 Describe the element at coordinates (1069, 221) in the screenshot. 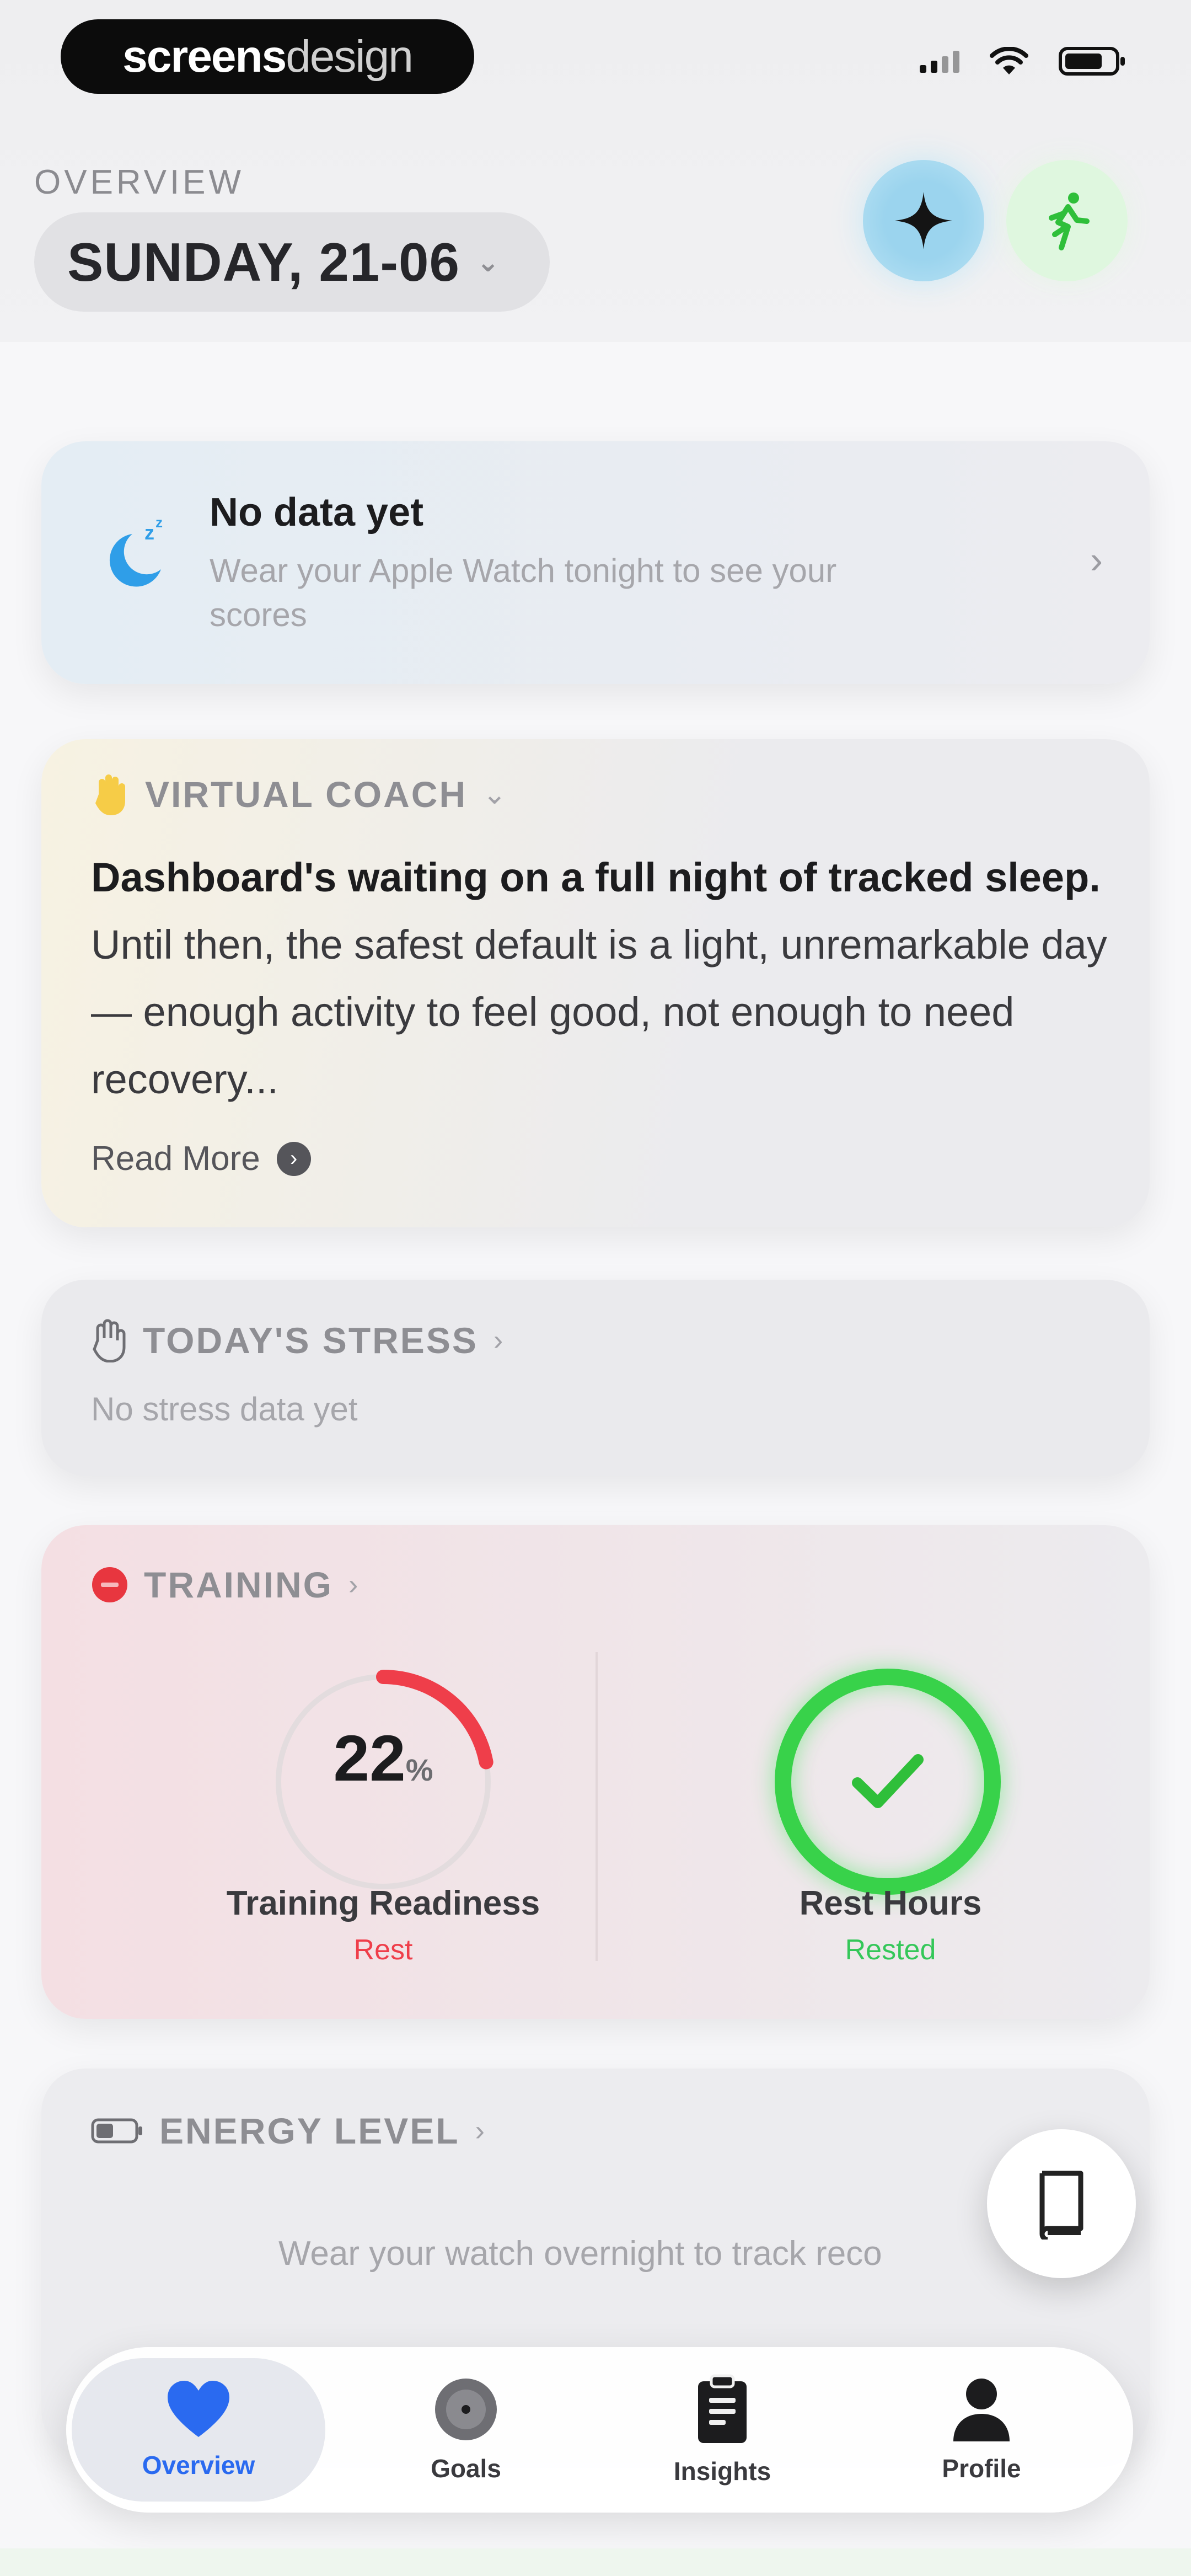

I see `running-figure-icon` at that location.